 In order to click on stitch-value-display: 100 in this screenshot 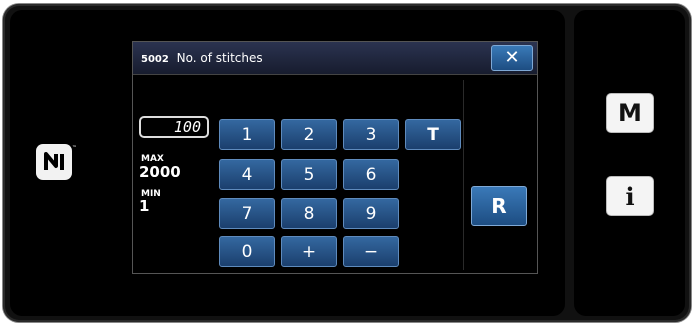, I will do `click(174, 127)`.